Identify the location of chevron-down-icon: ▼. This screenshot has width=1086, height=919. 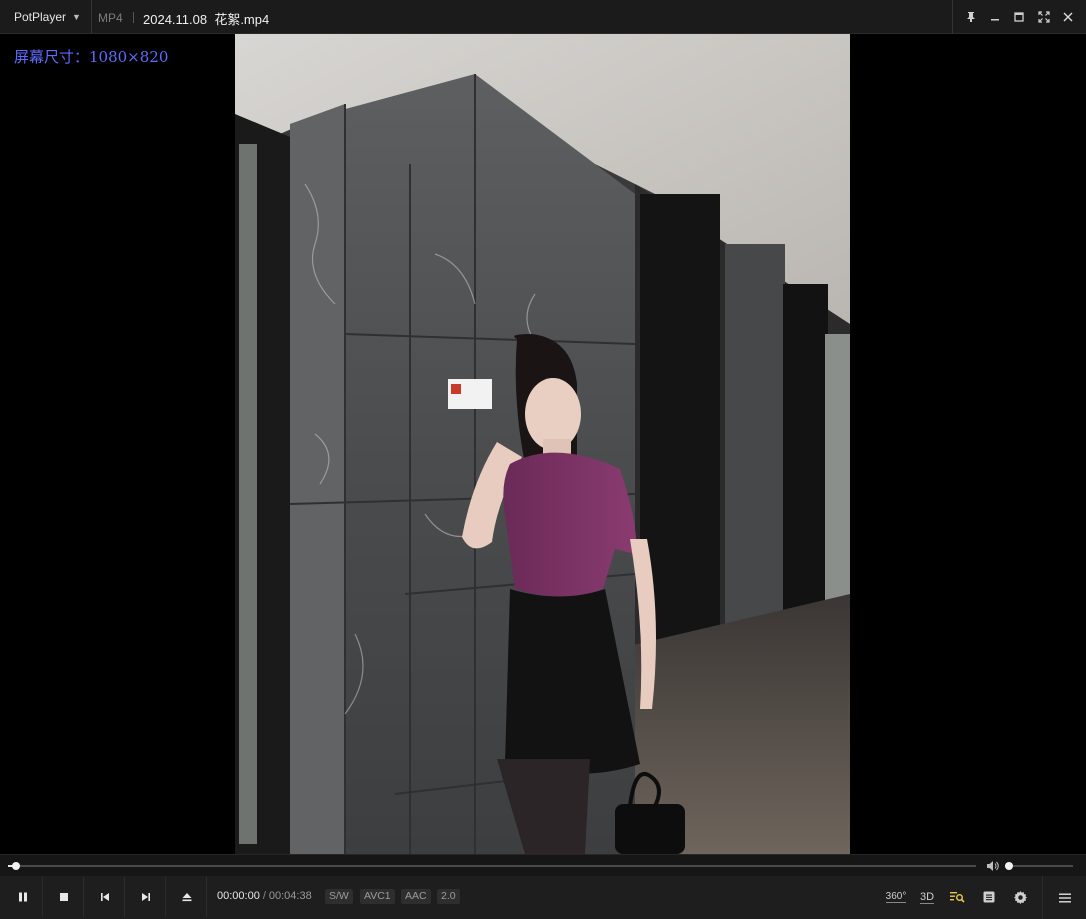
(76, 17).